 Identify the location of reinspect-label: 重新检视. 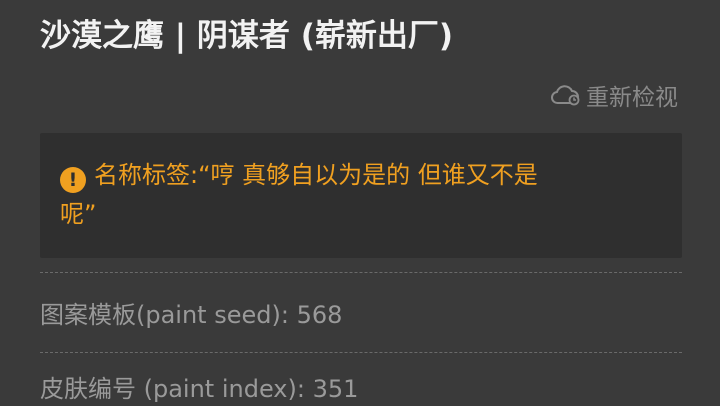
(632, 98).